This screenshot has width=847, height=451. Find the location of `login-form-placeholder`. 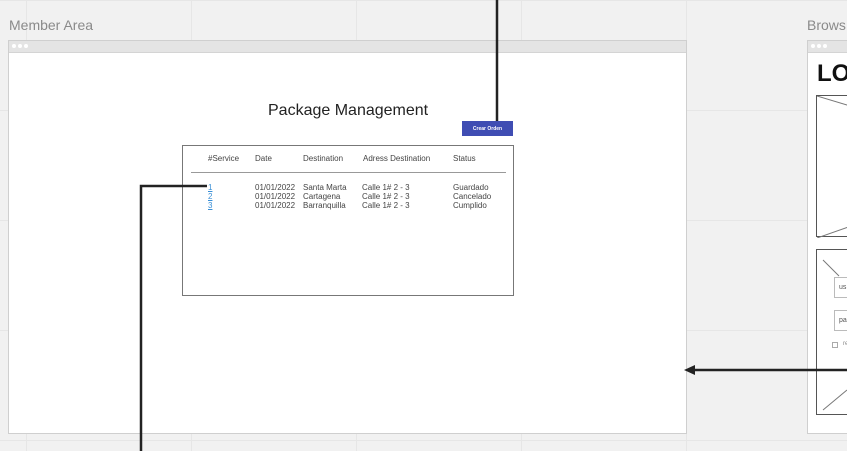

login-form-placeholder is located at coordinates (831, 332).